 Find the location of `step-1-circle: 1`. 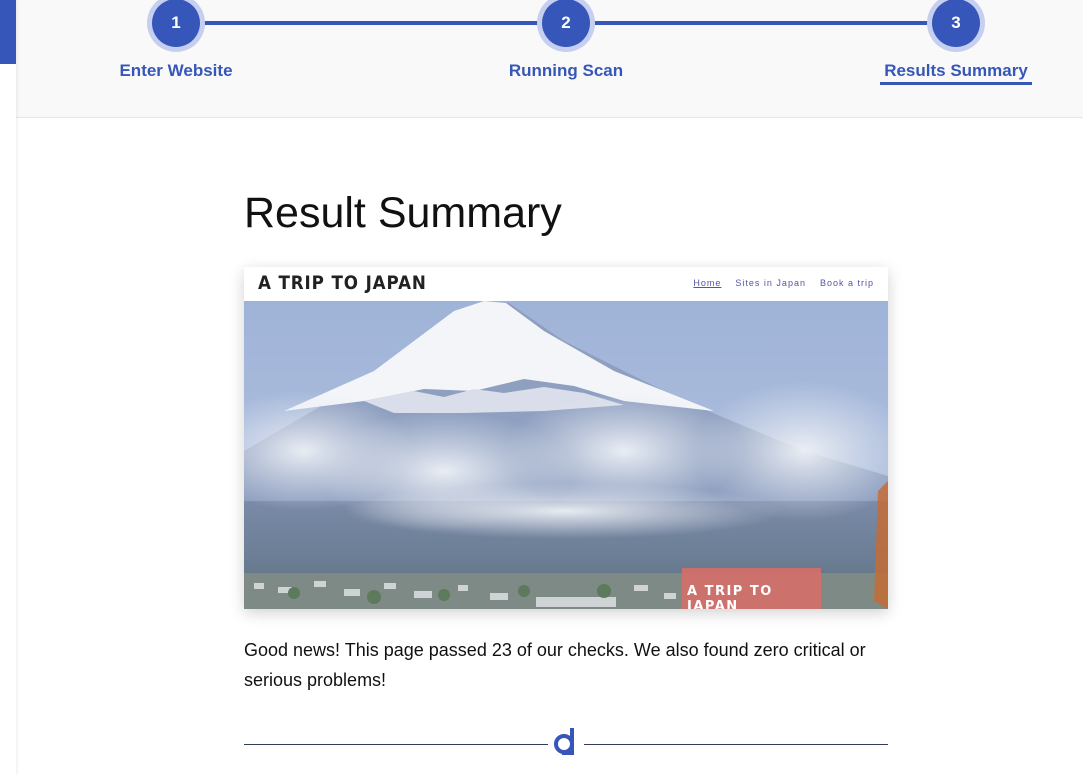

step-1-circle: 1 is located at coordinates (176, 26).